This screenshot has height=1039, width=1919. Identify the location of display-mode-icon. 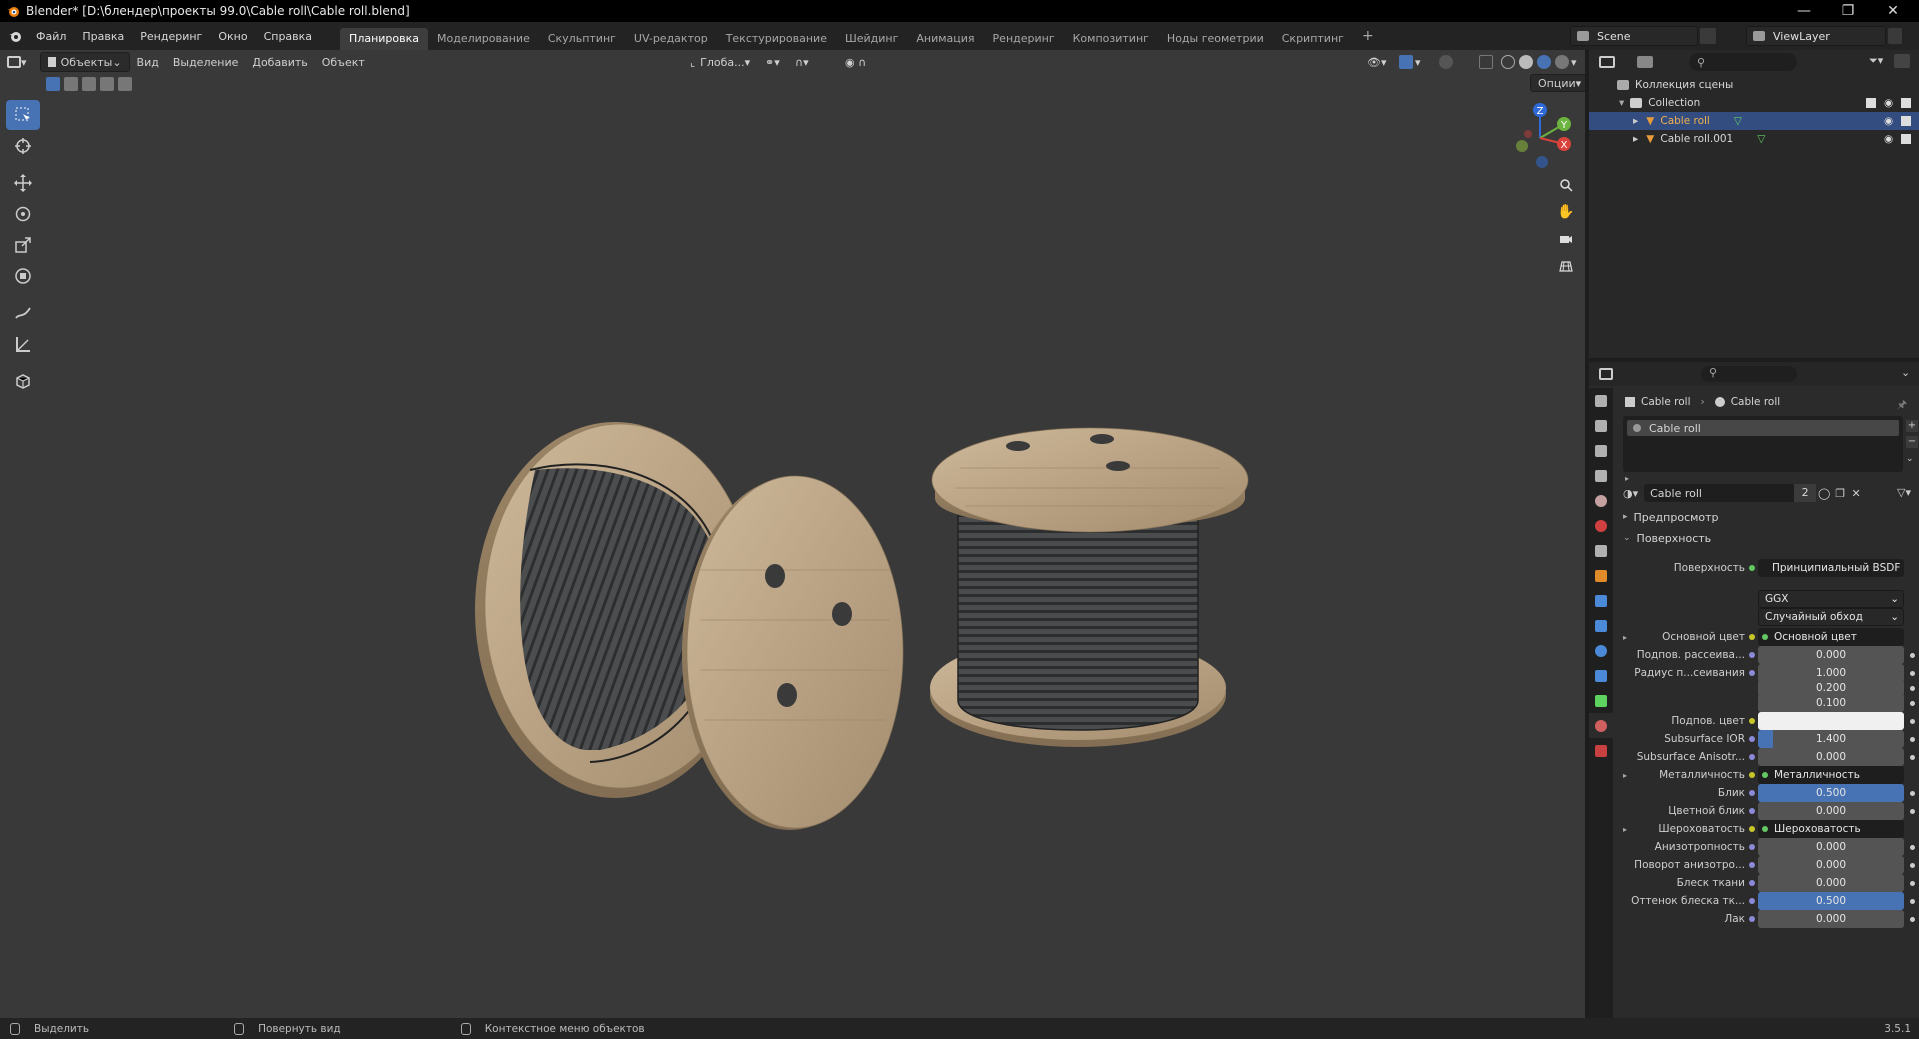
(1645, 62).